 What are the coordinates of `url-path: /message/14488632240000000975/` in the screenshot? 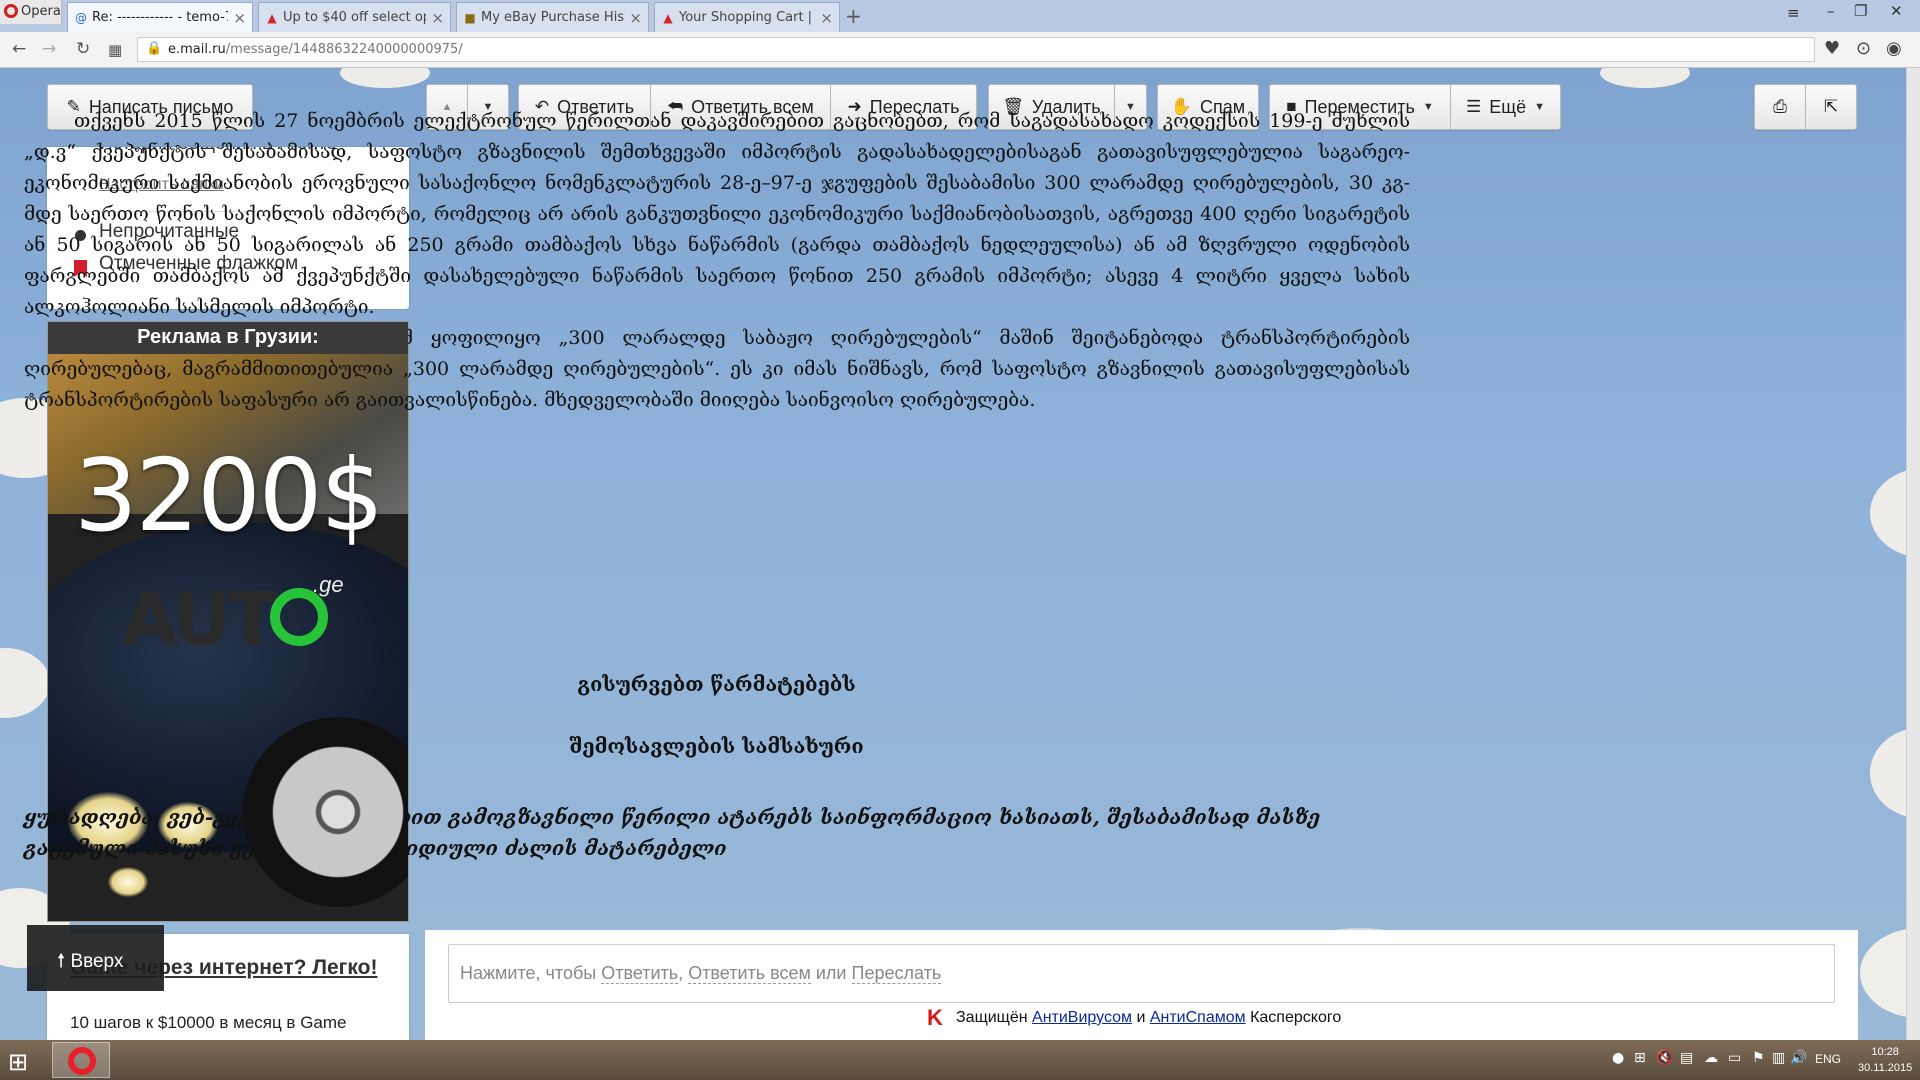 It's located at (344, 49).